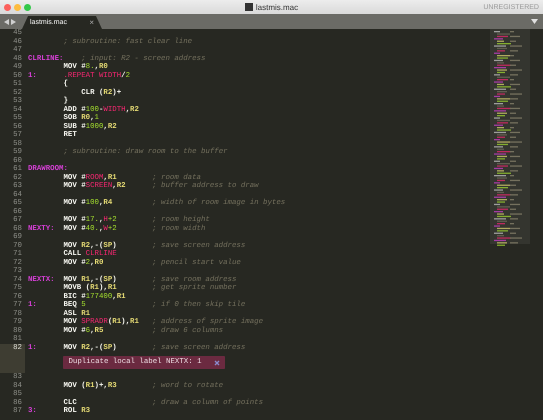 The image size is (543, 420). Describe the element at coordinates (248, 7) in the screenshot. I see `document-icon` at that location.